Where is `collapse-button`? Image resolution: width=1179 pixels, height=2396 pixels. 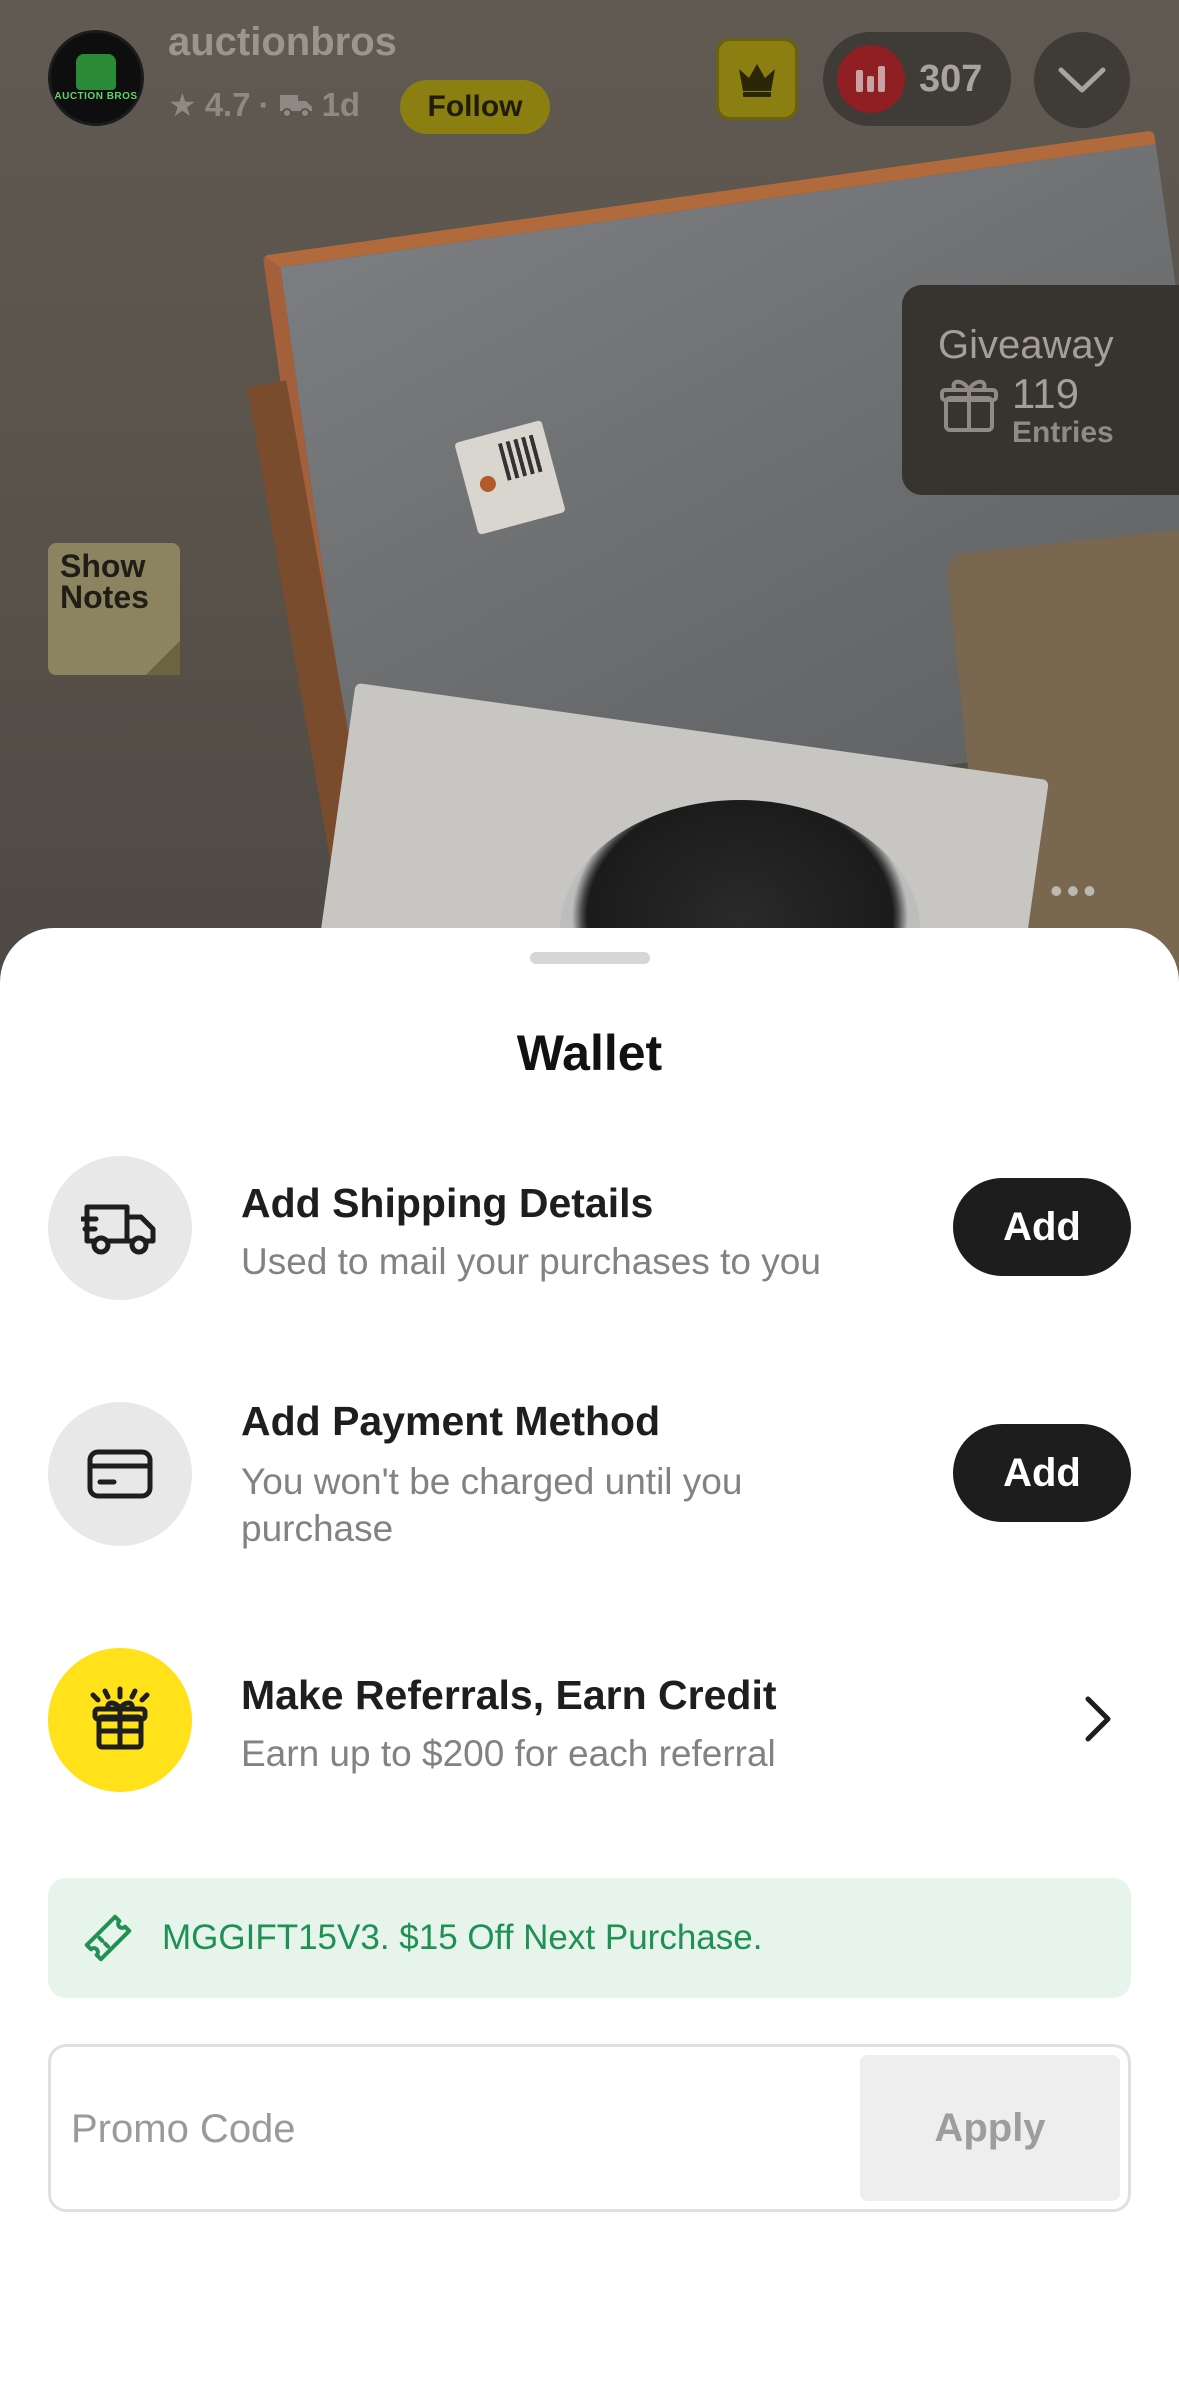 collapse-button is located at coordinates (1082, 80).